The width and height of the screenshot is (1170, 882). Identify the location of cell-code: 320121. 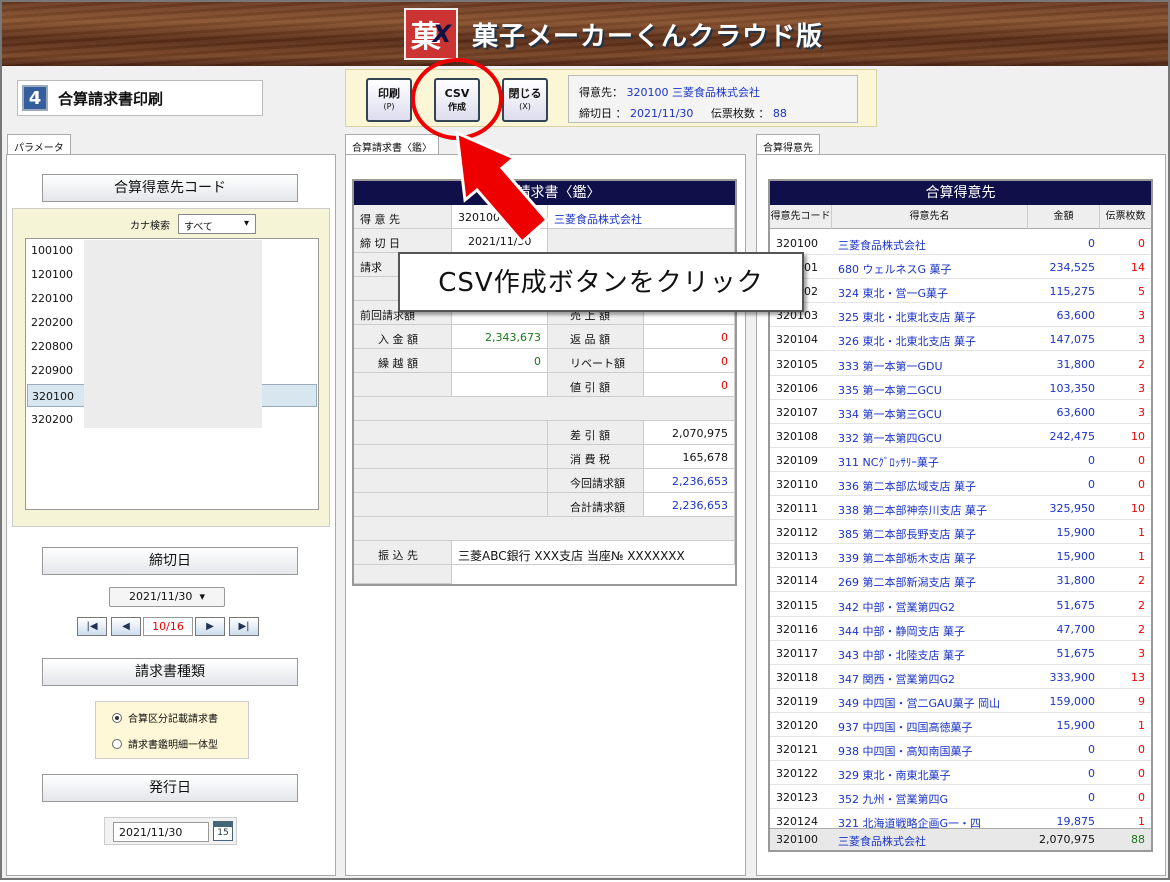
(797, 750).